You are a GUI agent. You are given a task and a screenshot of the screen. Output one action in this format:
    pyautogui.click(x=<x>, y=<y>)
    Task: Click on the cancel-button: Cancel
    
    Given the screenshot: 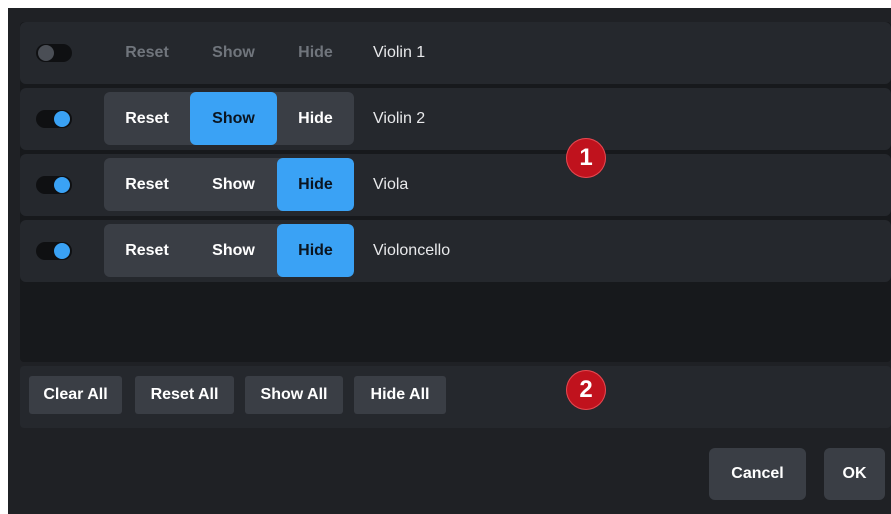 What is the action you would take?
    pyautogui.click(x=757, y=474)
    